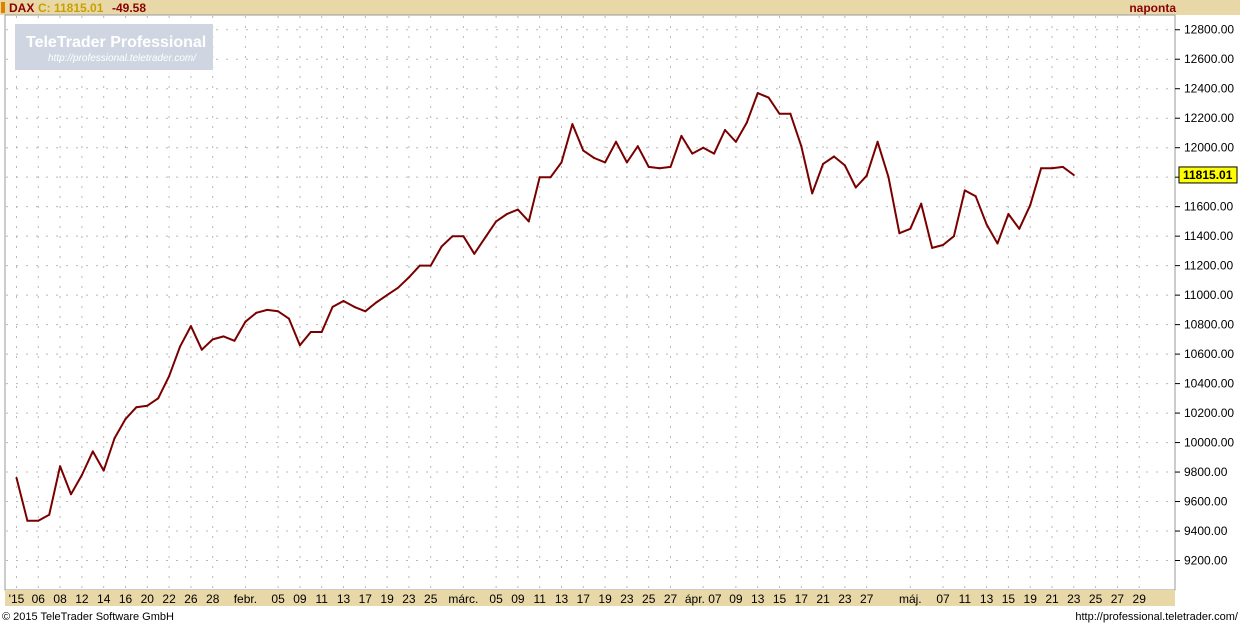  What do you see at coordinates (823, 599) in the screenshot?
I see `x-tick-label: 21` at bounding box center [823, 599].